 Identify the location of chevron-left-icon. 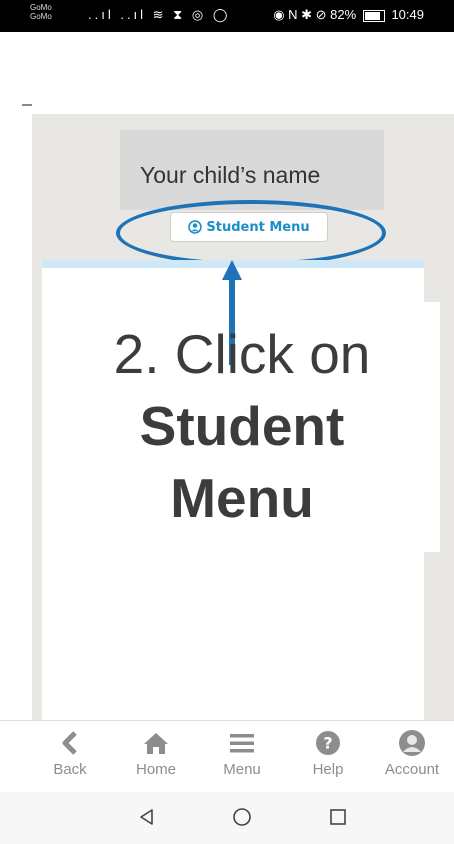
(70, 743).